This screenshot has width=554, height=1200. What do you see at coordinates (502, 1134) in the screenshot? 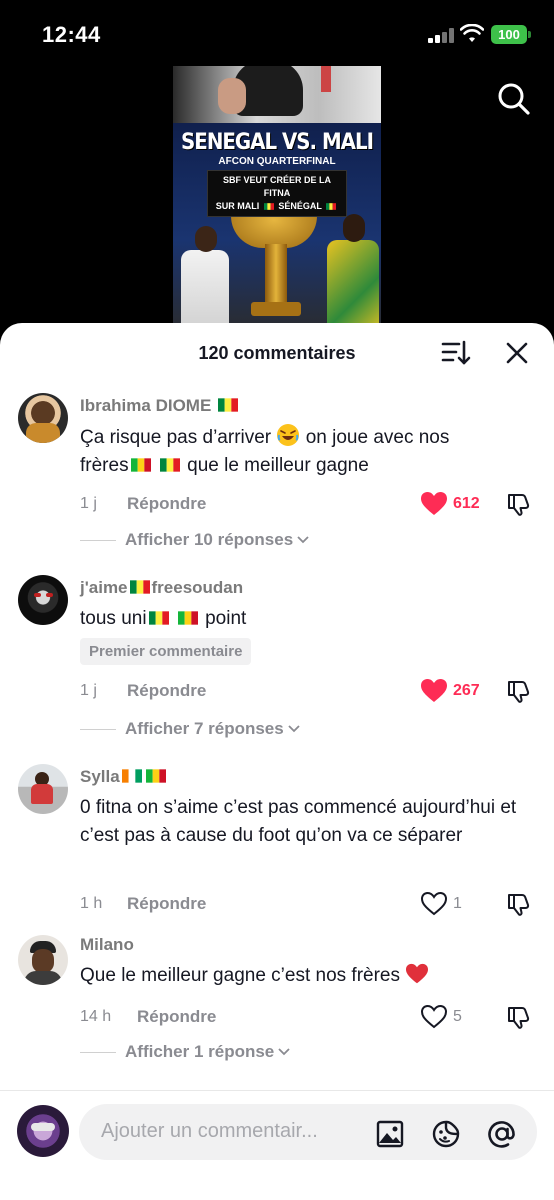
I see `mention-icon` at bounding box center [502, 1134].